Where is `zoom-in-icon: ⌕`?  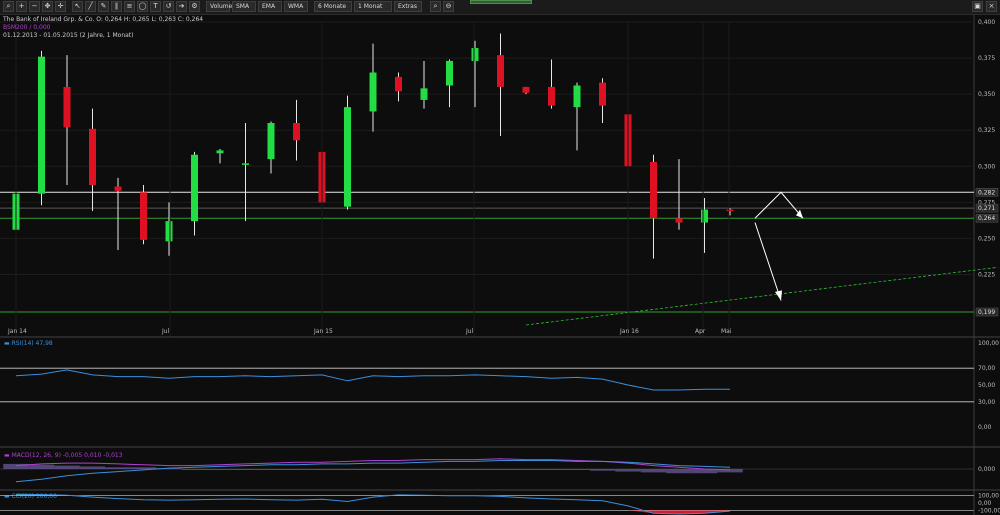 zoom-in-icon: ⌕ is located at coordinates (435, 6).